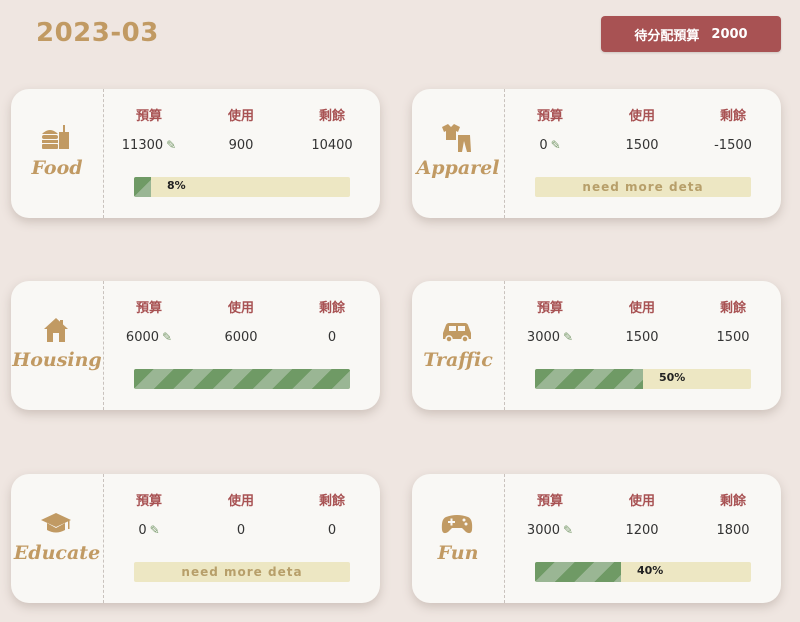 Image resolution: width=800 pixels, height=622 pixels. Describe the element at coordinates (457, 330) in the screenshot. I see `car-icon` at that location.